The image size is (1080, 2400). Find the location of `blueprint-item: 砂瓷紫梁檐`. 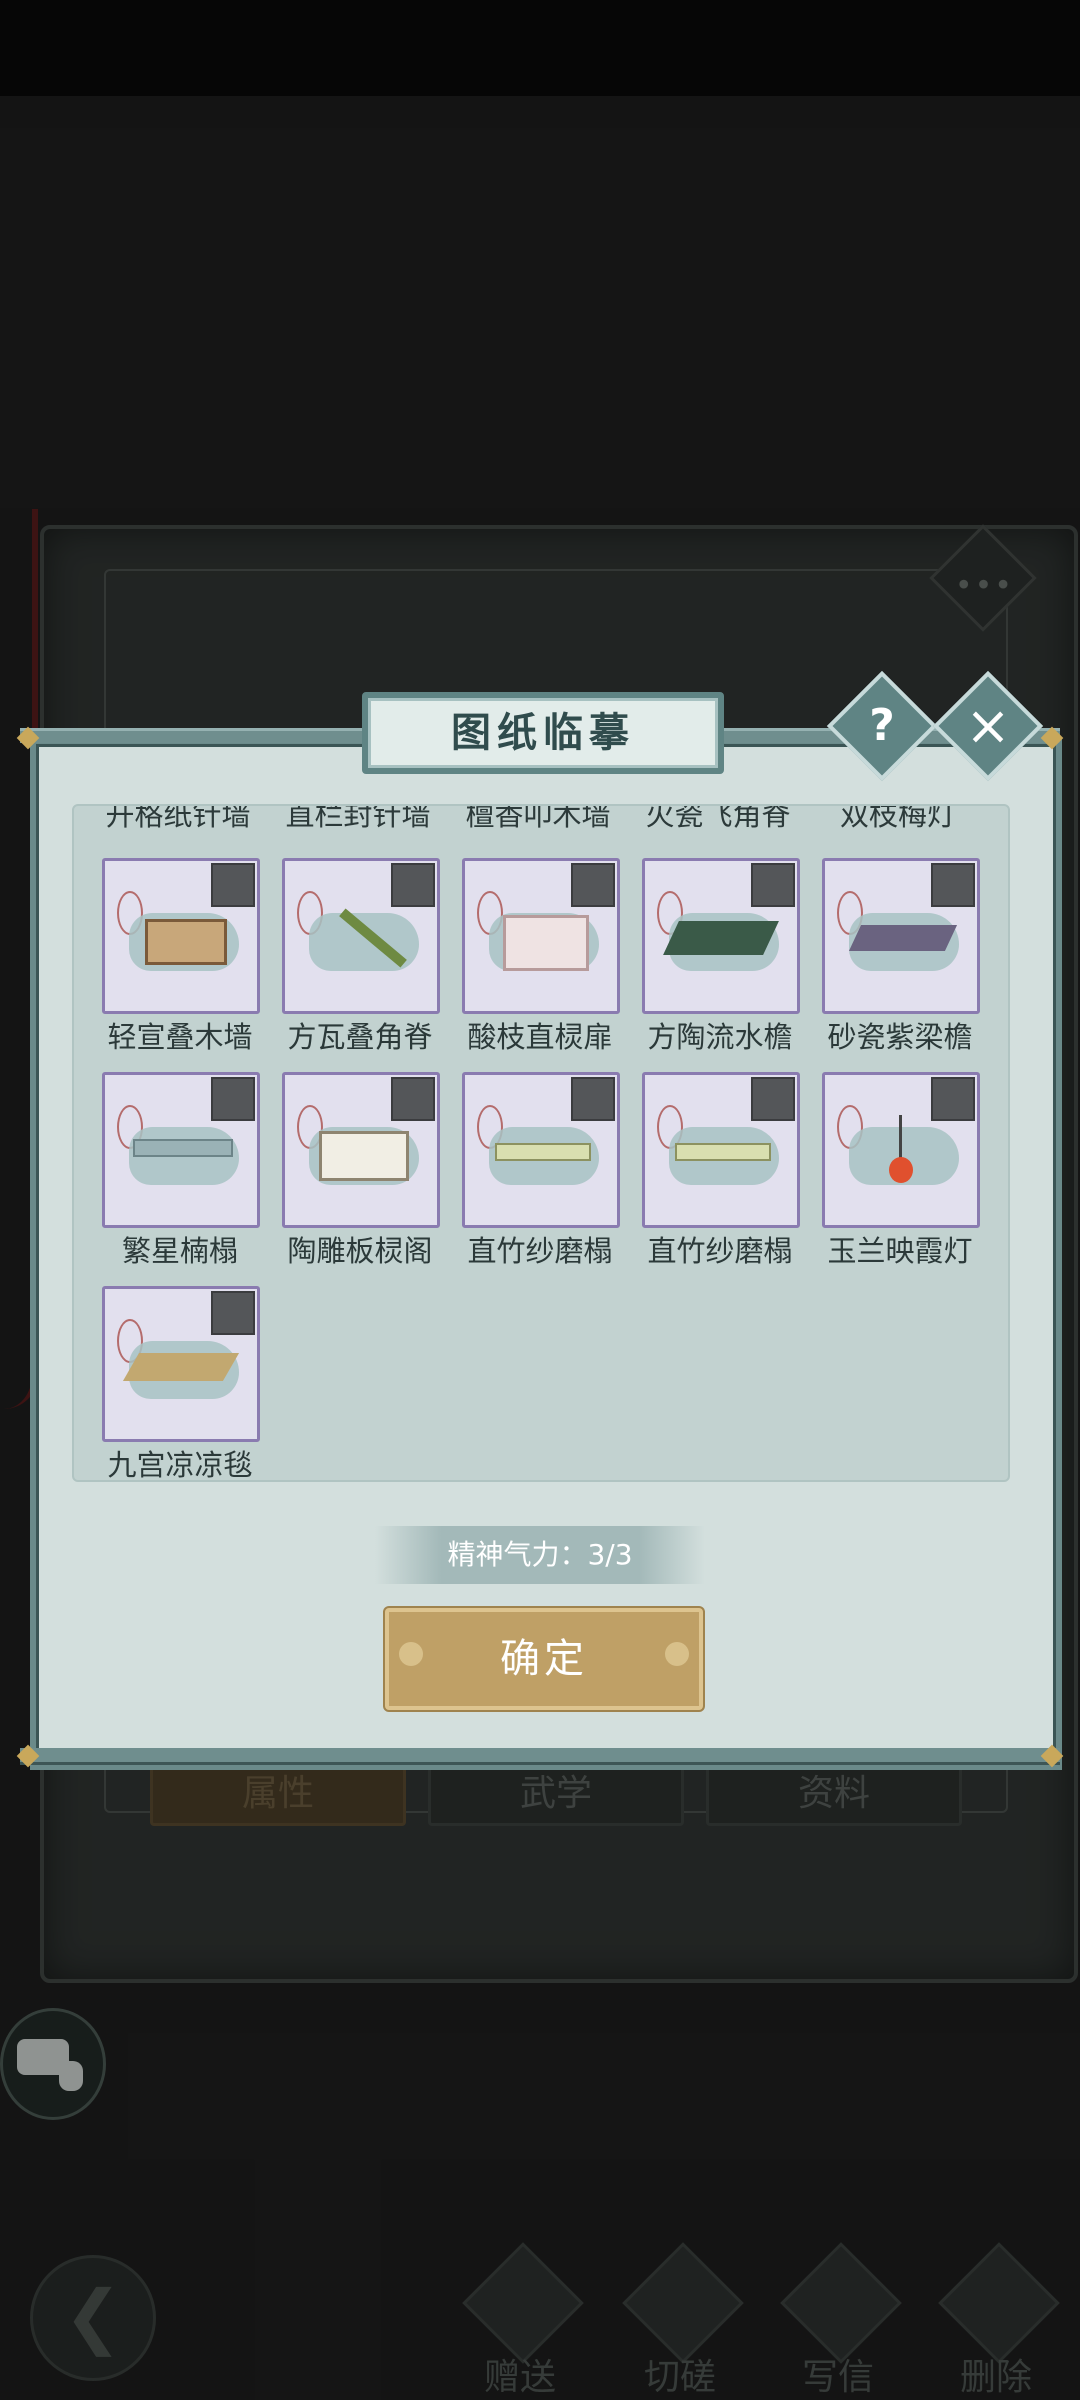

blueprint-item: 砂瓷紫梁檐 is located at coordinates (901, 956).